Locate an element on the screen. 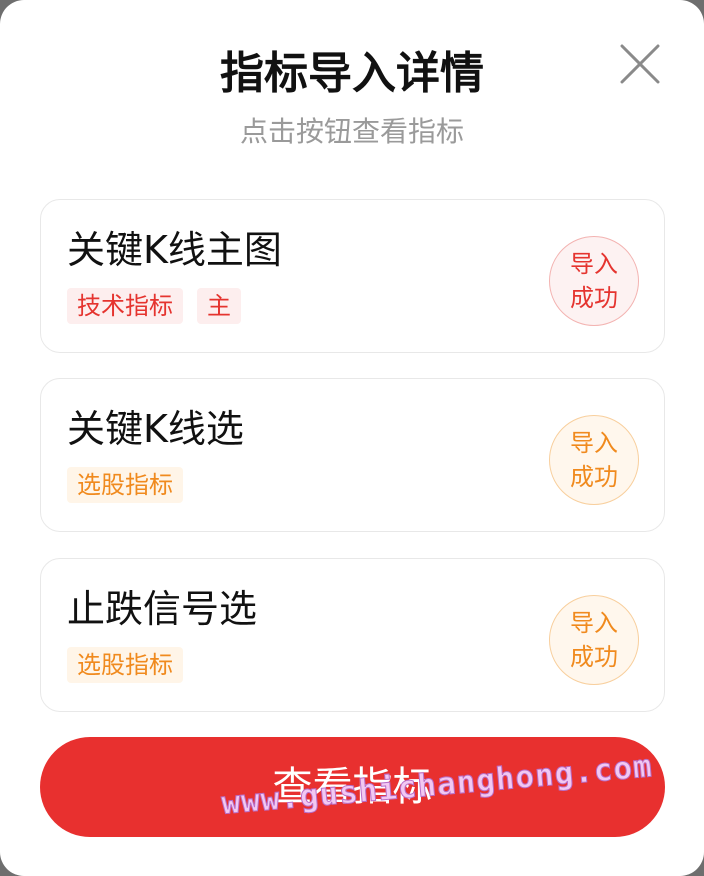  dialog-title: 指标导入详情 is located at coordinates (352, 73).